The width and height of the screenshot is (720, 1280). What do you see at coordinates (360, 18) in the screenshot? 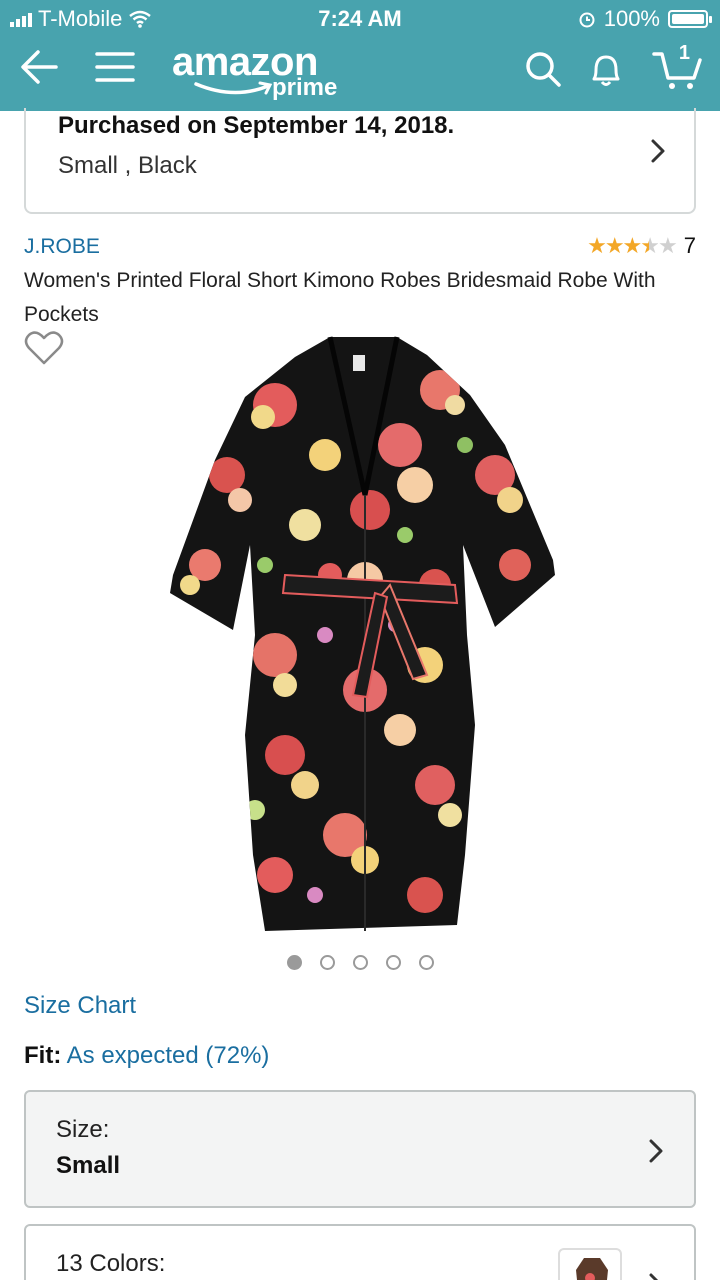
I see `status-bar: T-Mobile 7:24 AM 100%` at bounding box center [360, 18].